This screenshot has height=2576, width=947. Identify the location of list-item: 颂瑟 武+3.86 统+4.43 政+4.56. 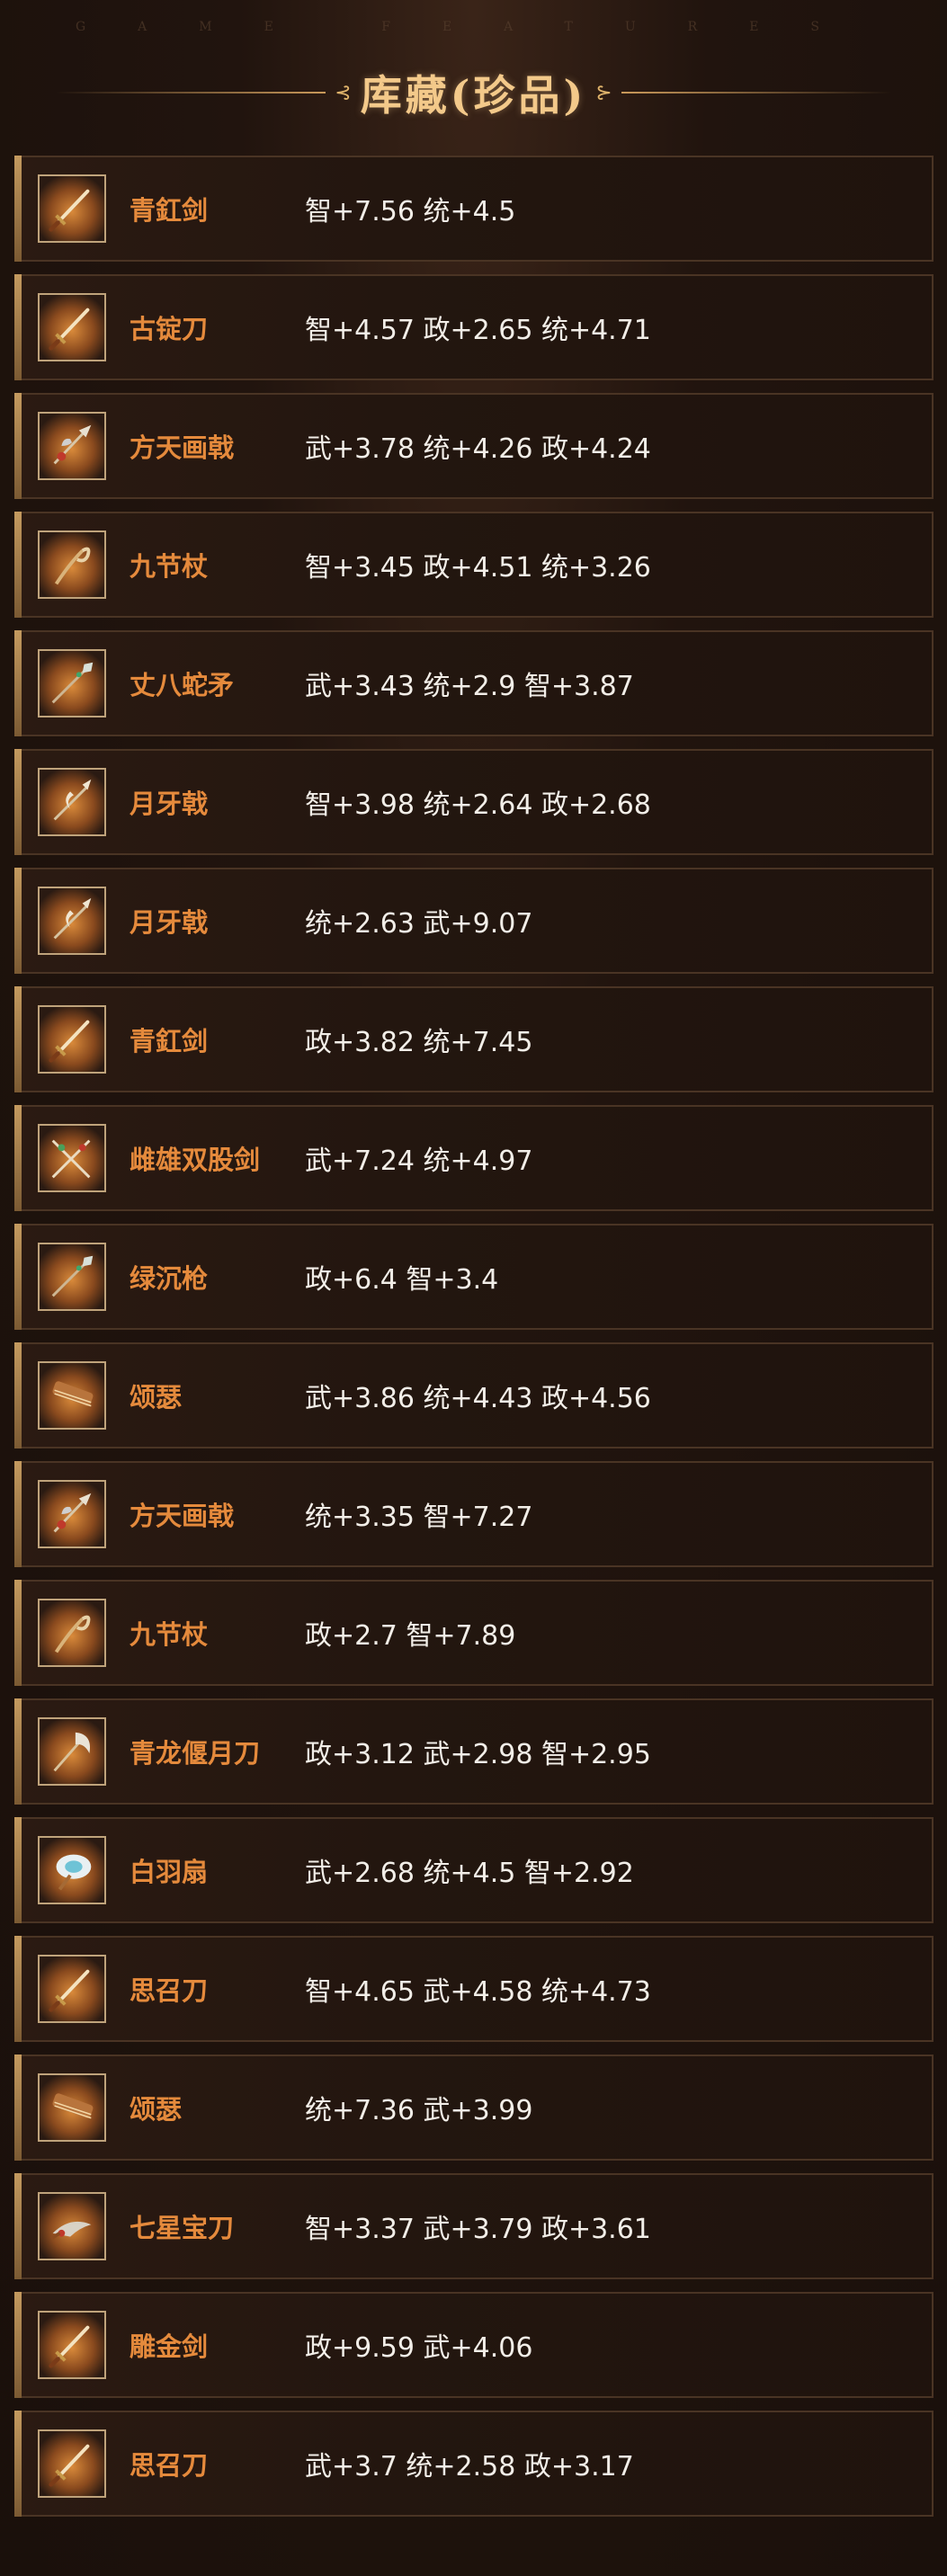
(474, 1395).